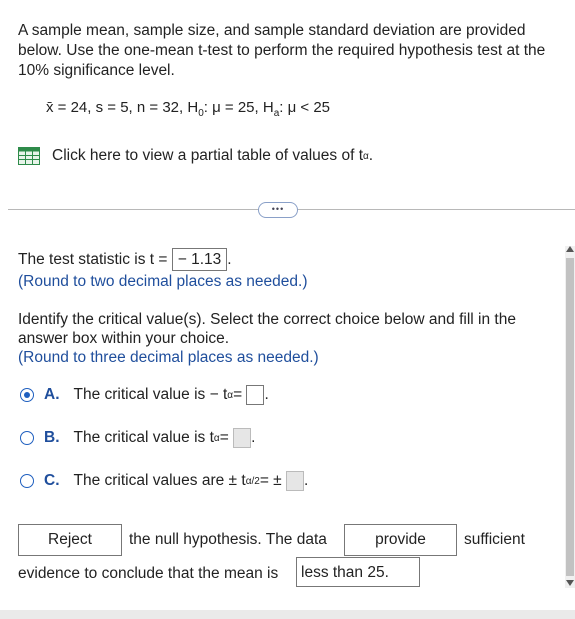 The width and height of the screenshot is (575, 619). Describe the element at coordinates (255, 395) in the screenshot. I see `choice-a-answer-box` at that location.